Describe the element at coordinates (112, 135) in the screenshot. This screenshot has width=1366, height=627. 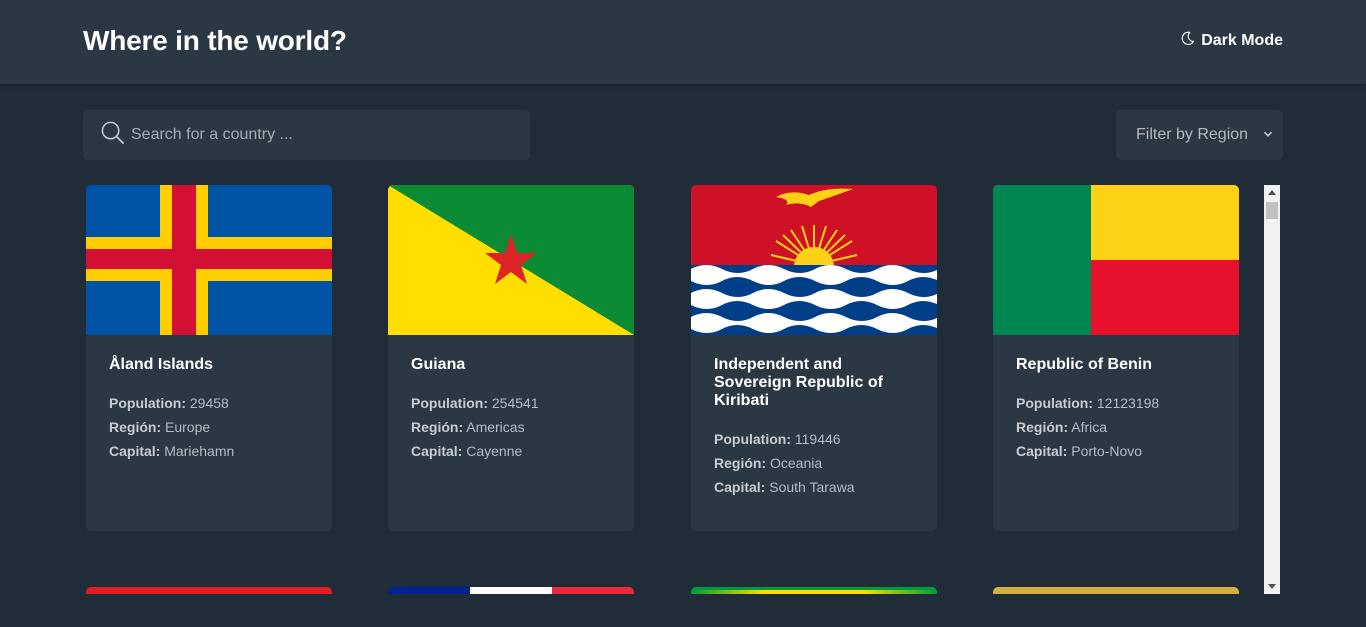
I see `search-icon` at that location.